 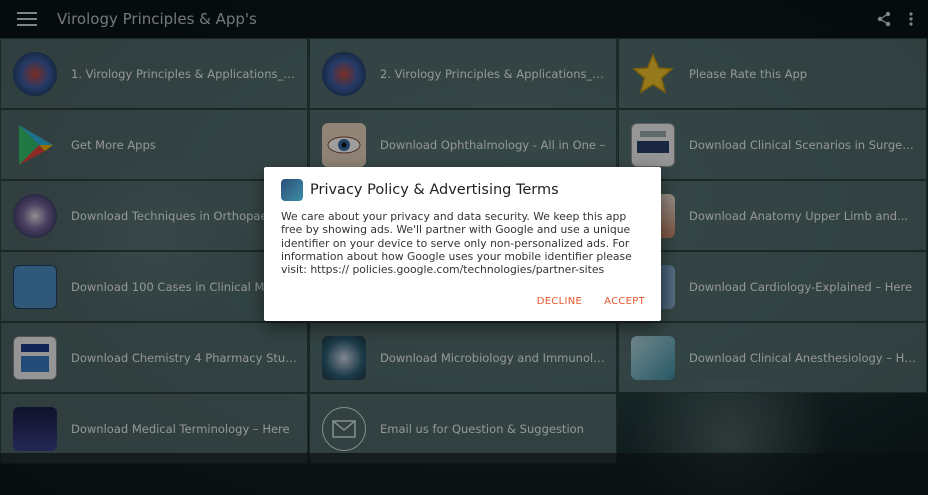 What do you see at coordinates (559, 301) in the screenshot?
I see `decline-button: DECLINE` at bounding box center [559, 301].